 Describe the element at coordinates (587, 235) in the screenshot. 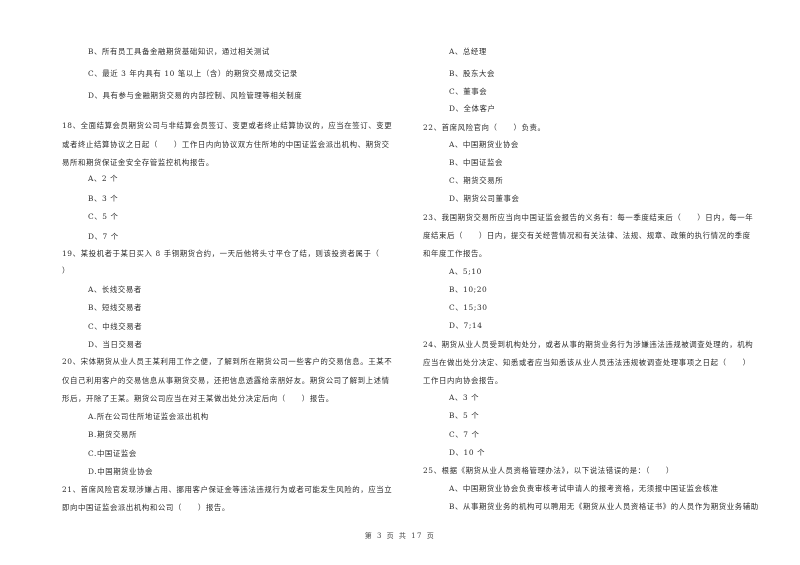

I see `question-text: 度结束后（ ）日内，提交有关经营情况和有关法律、法规、规章、政策的执行情况的季度` at that location.